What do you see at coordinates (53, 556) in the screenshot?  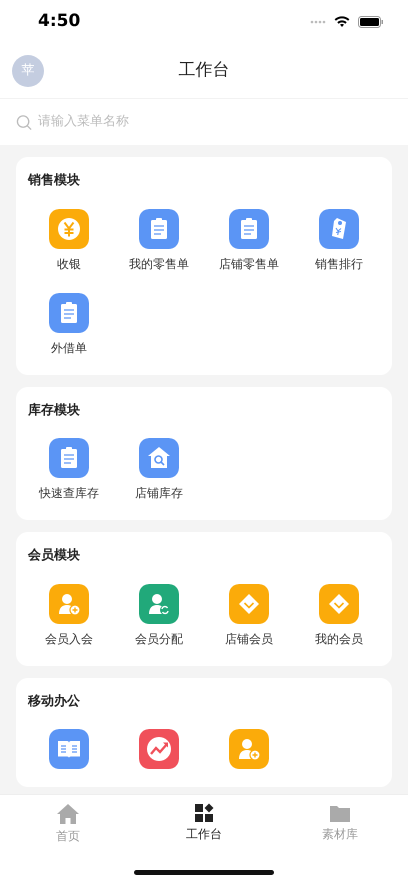 I see `section-title: 会员模块` at bounding box center [53, 556].